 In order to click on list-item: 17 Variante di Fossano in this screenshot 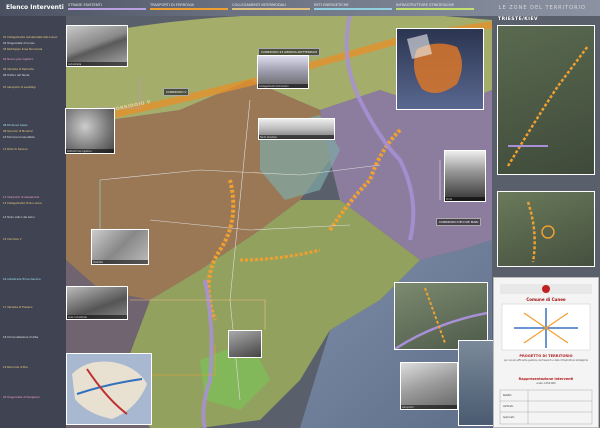, I will do `click(18, 307)`.